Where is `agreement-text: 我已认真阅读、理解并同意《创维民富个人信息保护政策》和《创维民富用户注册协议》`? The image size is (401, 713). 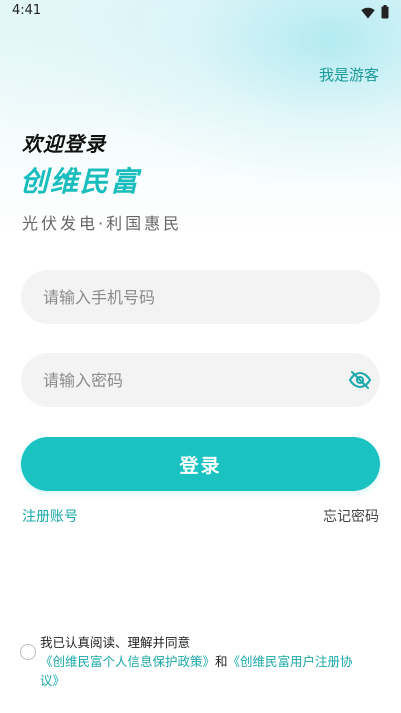 agreement-text: 我已认真阅读、理解并同意《创维民富个人信息保护政策》和《创维民富用户注册协议》 is located at coordinates (202, 661).